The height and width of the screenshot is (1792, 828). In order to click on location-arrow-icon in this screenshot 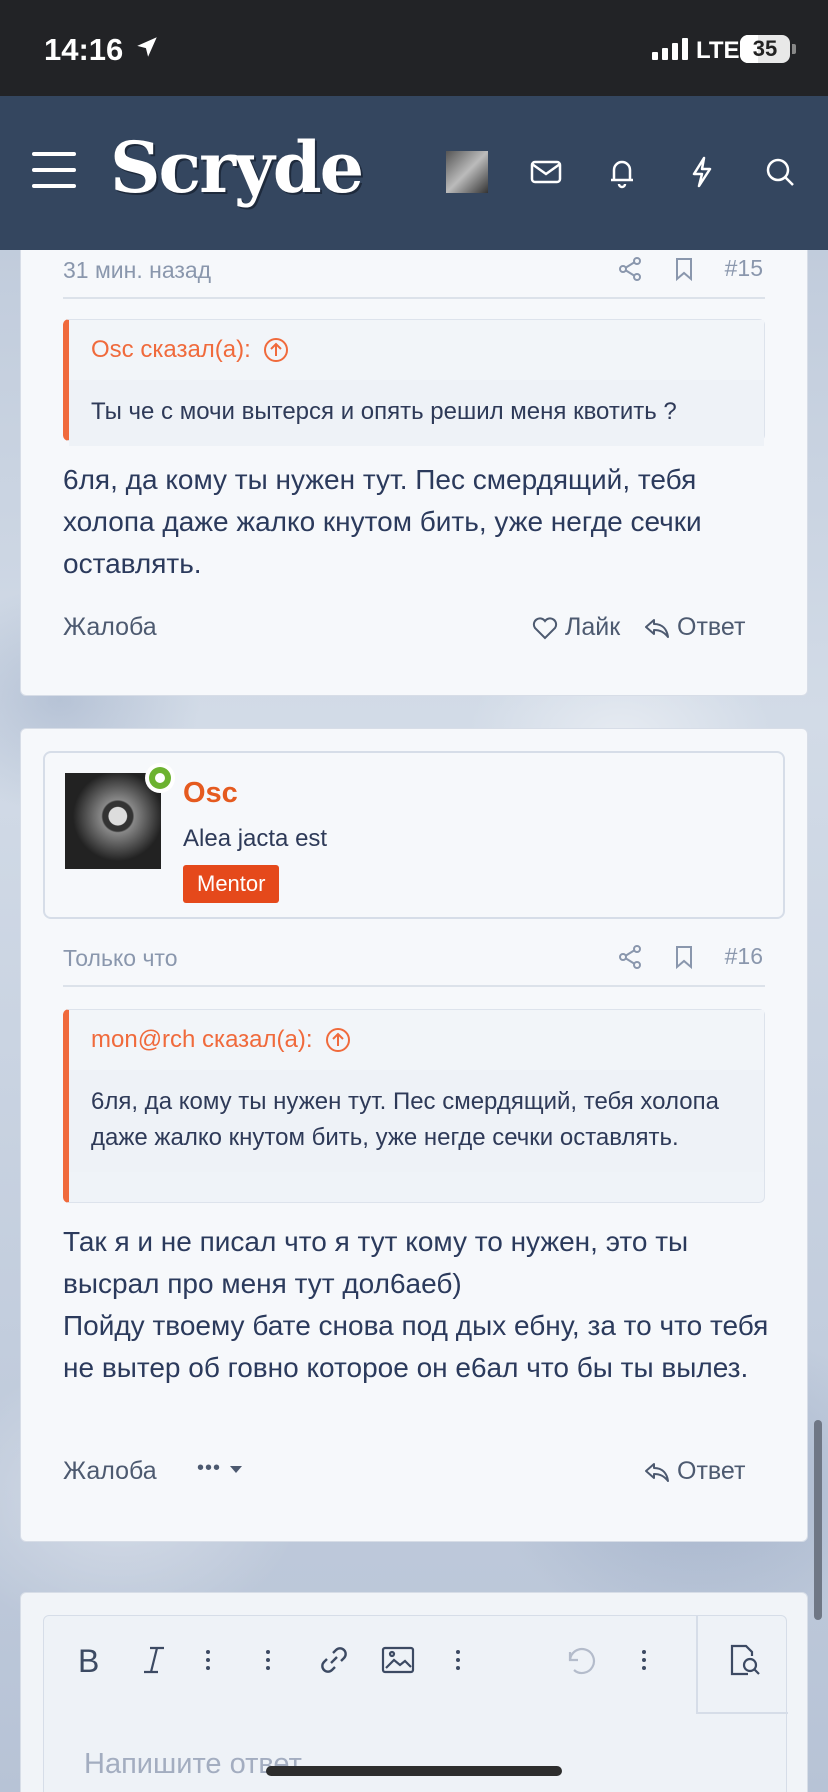, I will do `click(147, 47)`.